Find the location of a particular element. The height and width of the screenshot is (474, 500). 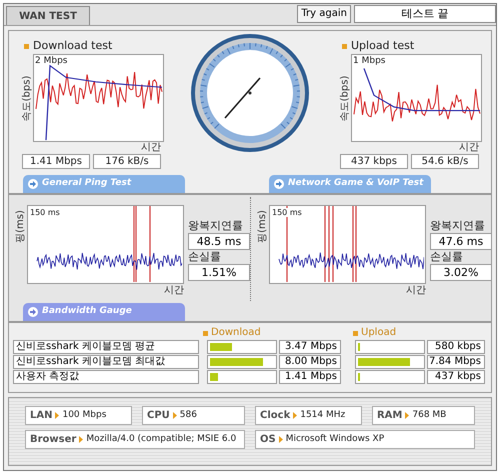

section-tab-label: Bandwidth Gauge is located at coordinates (87, 311).